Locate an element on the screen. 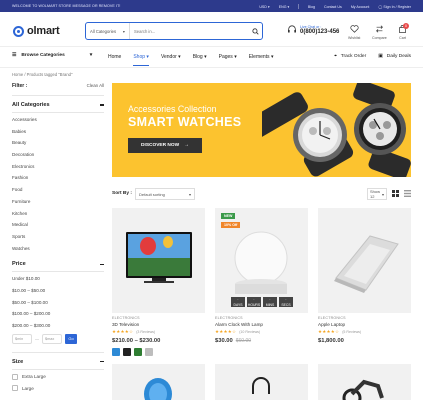 The image size is (423, 400). link-blog: Blog is located at coordinates (311, 7).